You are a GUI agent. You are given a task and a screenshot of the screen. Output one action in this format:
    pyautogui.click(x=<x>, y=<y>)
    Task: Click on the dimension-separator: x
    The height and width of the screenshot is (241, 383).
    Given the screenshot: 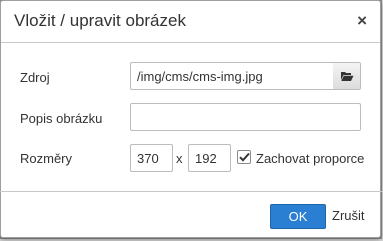 What is the action you would take?
    pyautogui.click(x=179, y=158)
    